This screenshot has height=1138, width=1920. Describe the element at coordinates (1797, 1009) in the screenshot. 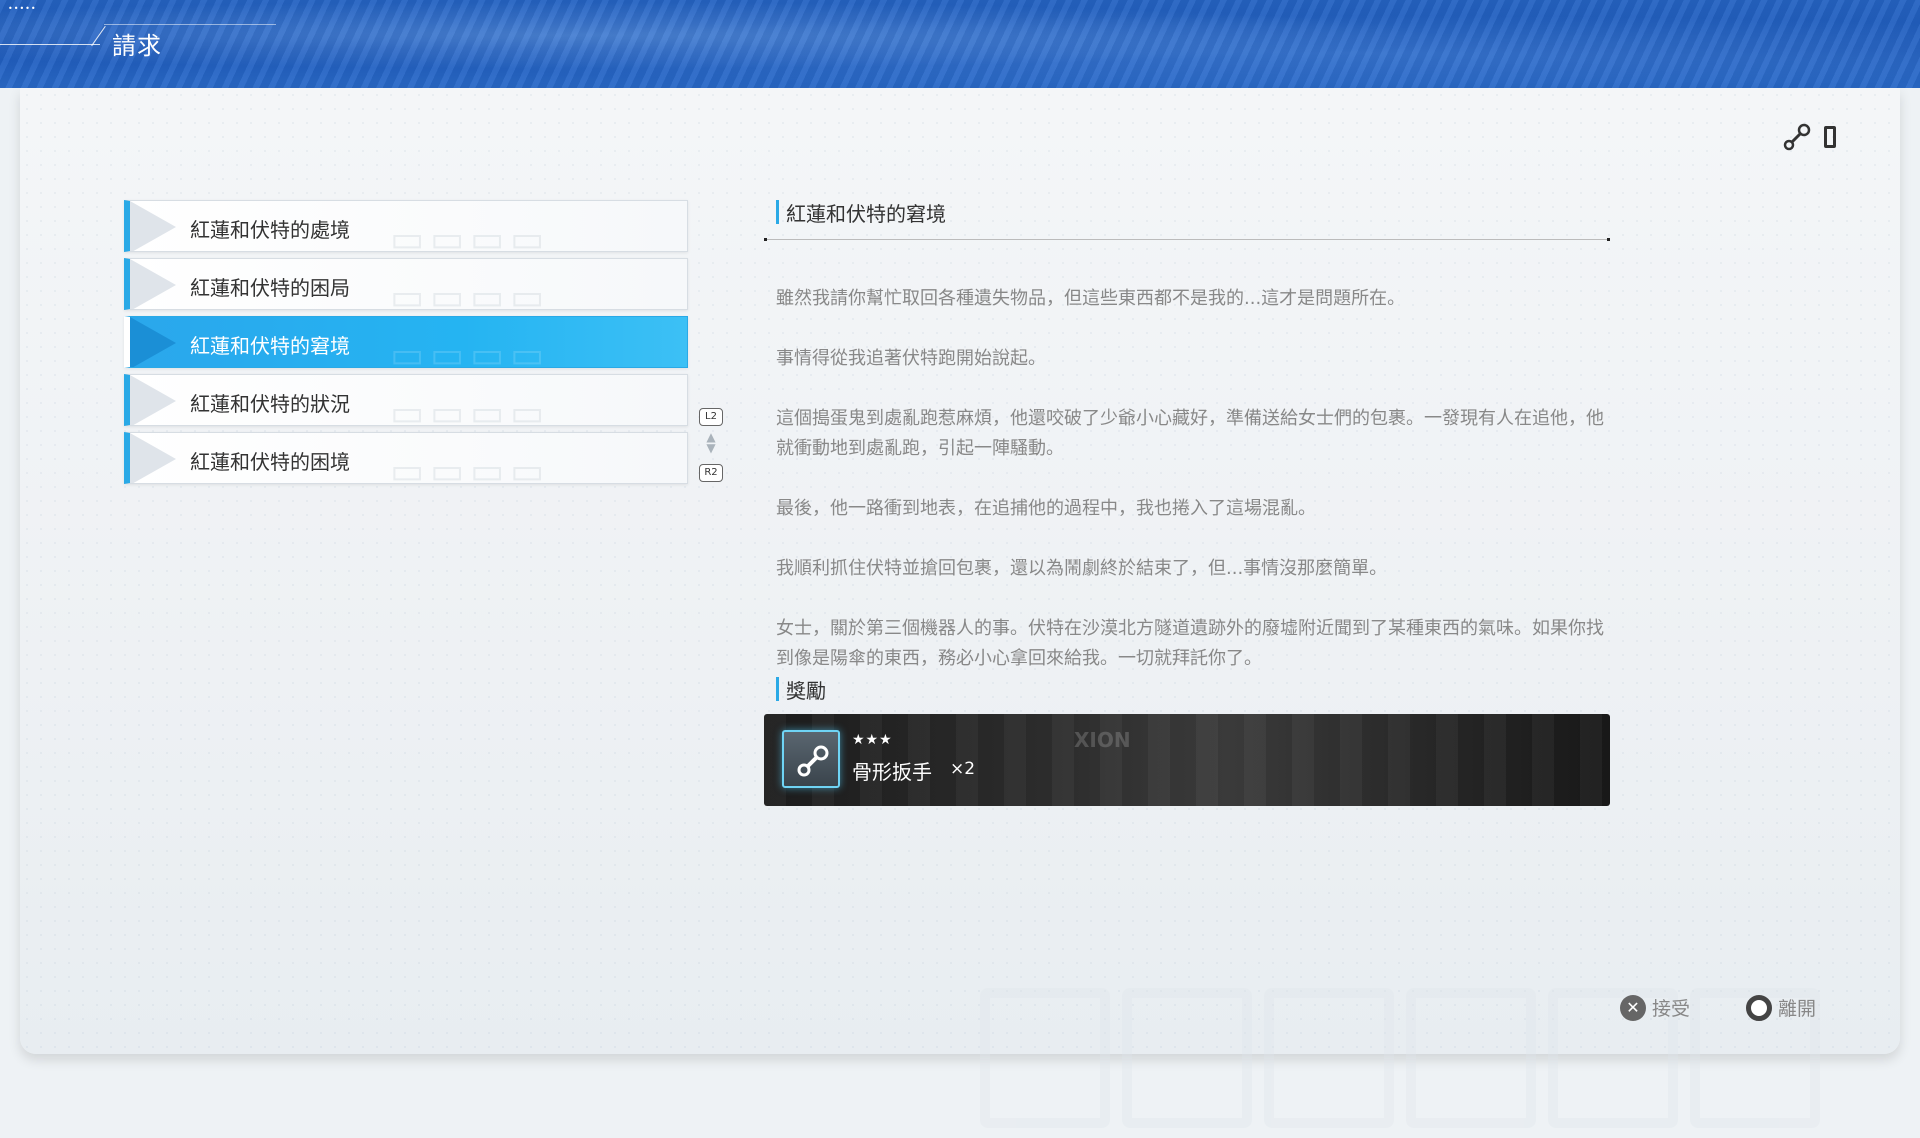

I see `leave-label: 離開` at that location.